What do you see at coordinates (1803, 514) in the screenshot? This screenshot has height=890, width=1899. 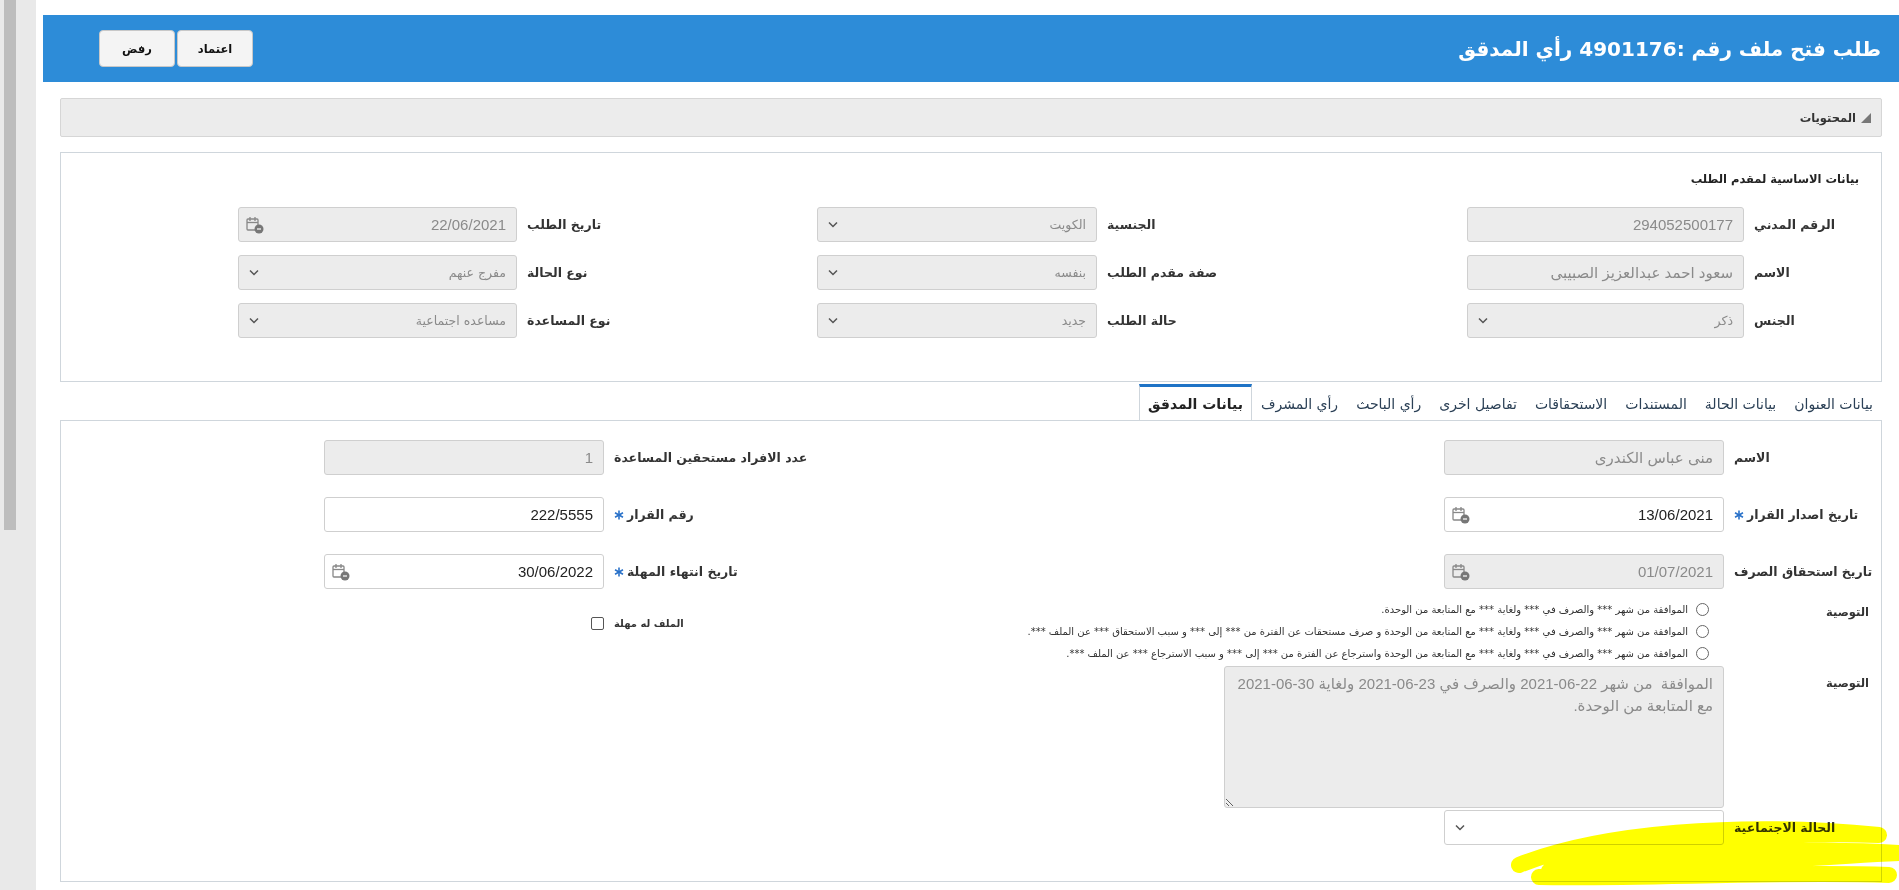 I see `field-label: تاريخ اصدار القرار` at bounding box center [1803, 514].